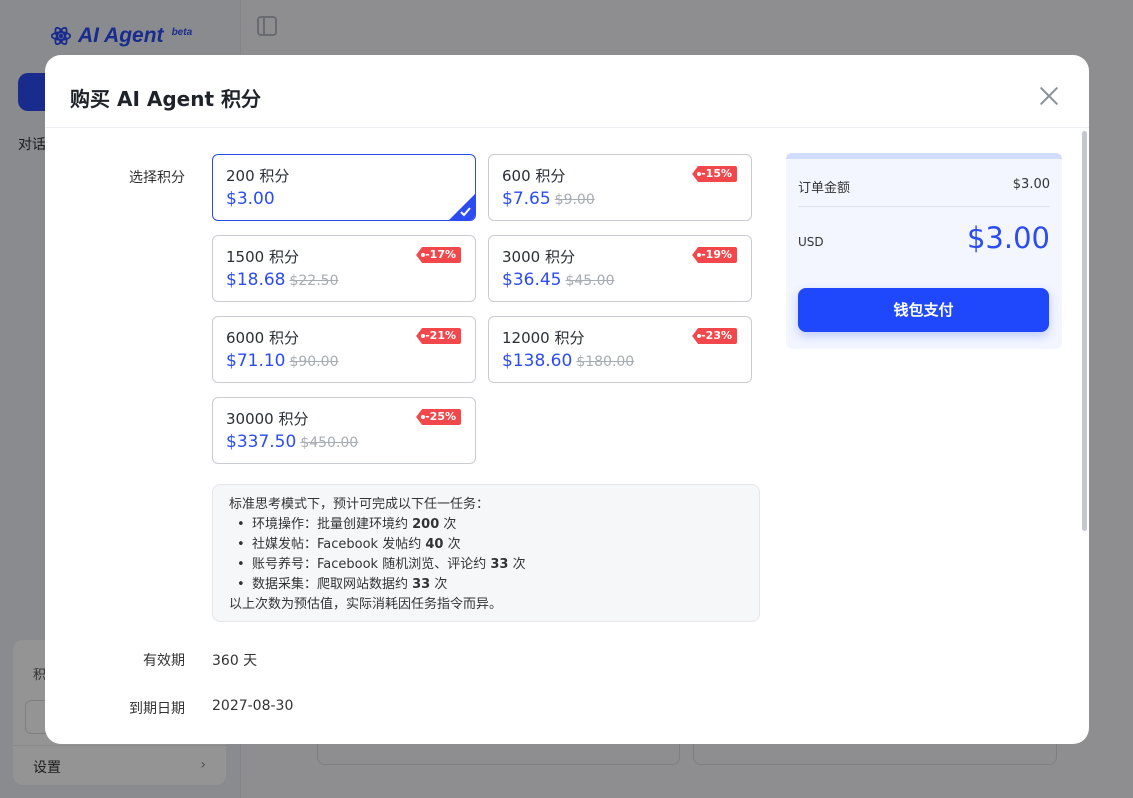  What do you see at coordinates (235, 661) in the screenshot?
I see `validity-value: 360 天` at bounding box center [235, 661].